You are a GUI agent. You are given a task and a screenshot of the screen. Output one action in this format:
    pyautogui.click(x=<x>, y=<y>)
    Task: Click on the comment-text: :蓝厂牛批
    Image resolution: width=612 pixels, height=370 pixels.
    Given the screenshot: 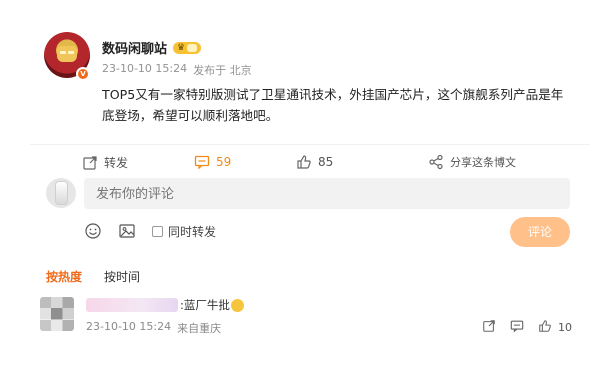 What is the action you would take?
    pyautogui.click(x=205, y=305)
    